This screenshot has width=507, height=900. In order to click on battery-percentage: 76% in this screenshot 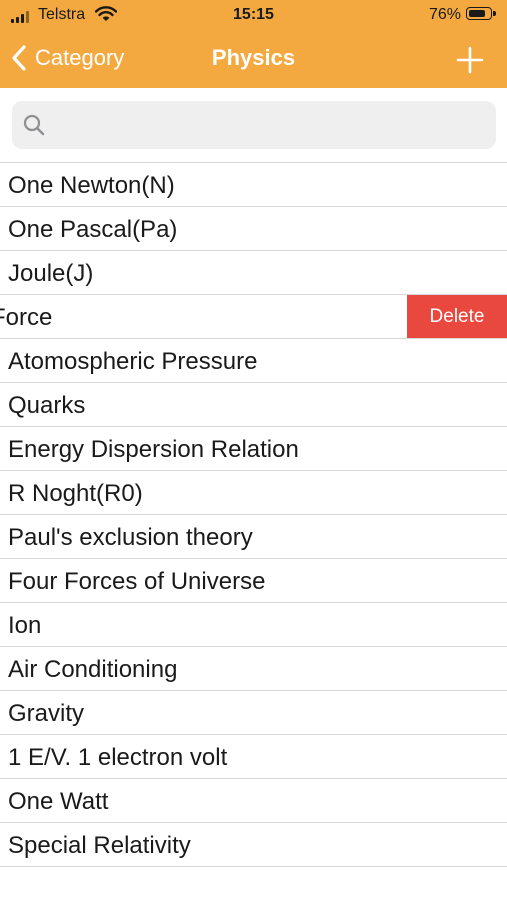, I will do `click(445, 14)`.